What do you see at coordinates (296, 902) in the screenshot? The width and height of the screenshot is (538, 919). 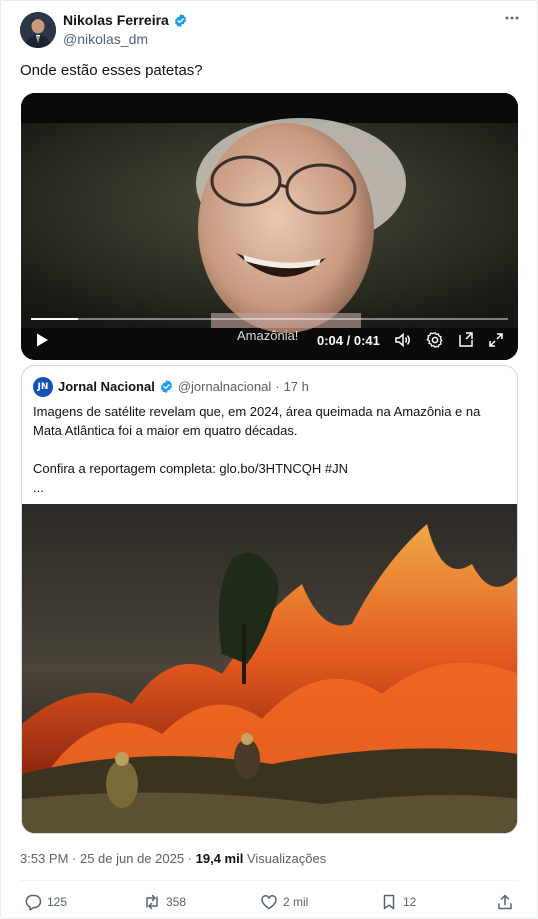 I see `like-count: 2 mil` at bounding box center [296, 902].